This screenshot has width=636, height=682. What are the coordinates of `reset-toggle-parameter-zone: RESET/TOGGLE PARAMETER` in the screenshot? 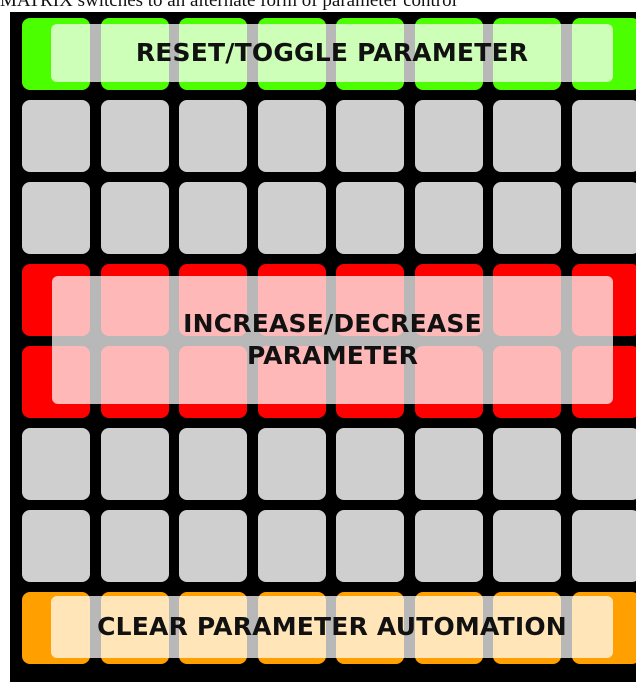 It's located at (332, 53).